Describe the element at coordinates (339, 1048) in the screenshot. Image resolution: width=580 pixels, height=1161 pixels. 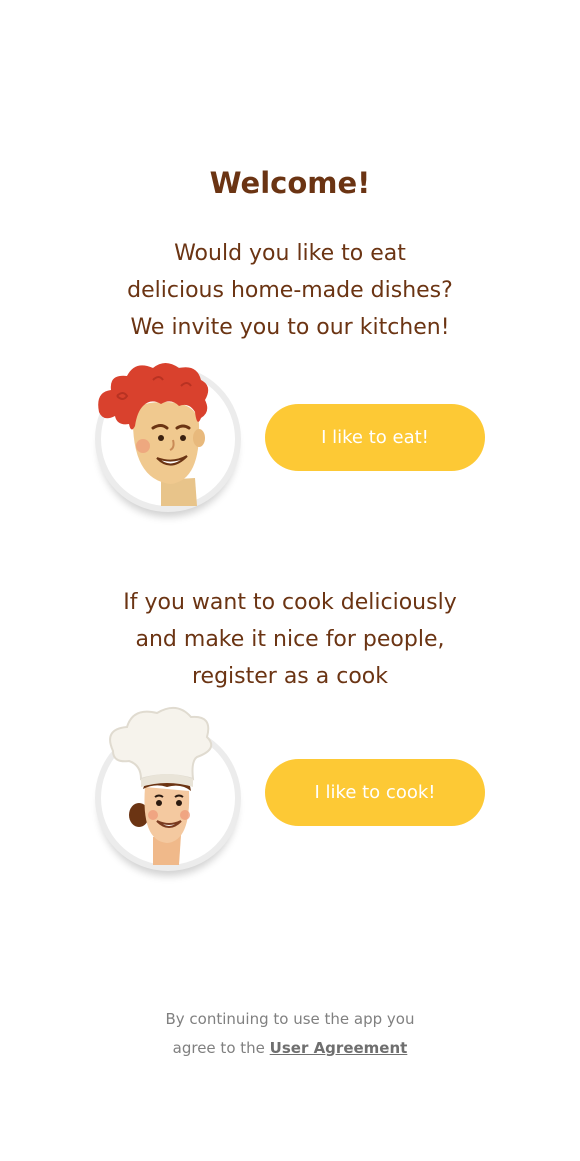
I see `user-agreement-link: User Agreement` at that location.